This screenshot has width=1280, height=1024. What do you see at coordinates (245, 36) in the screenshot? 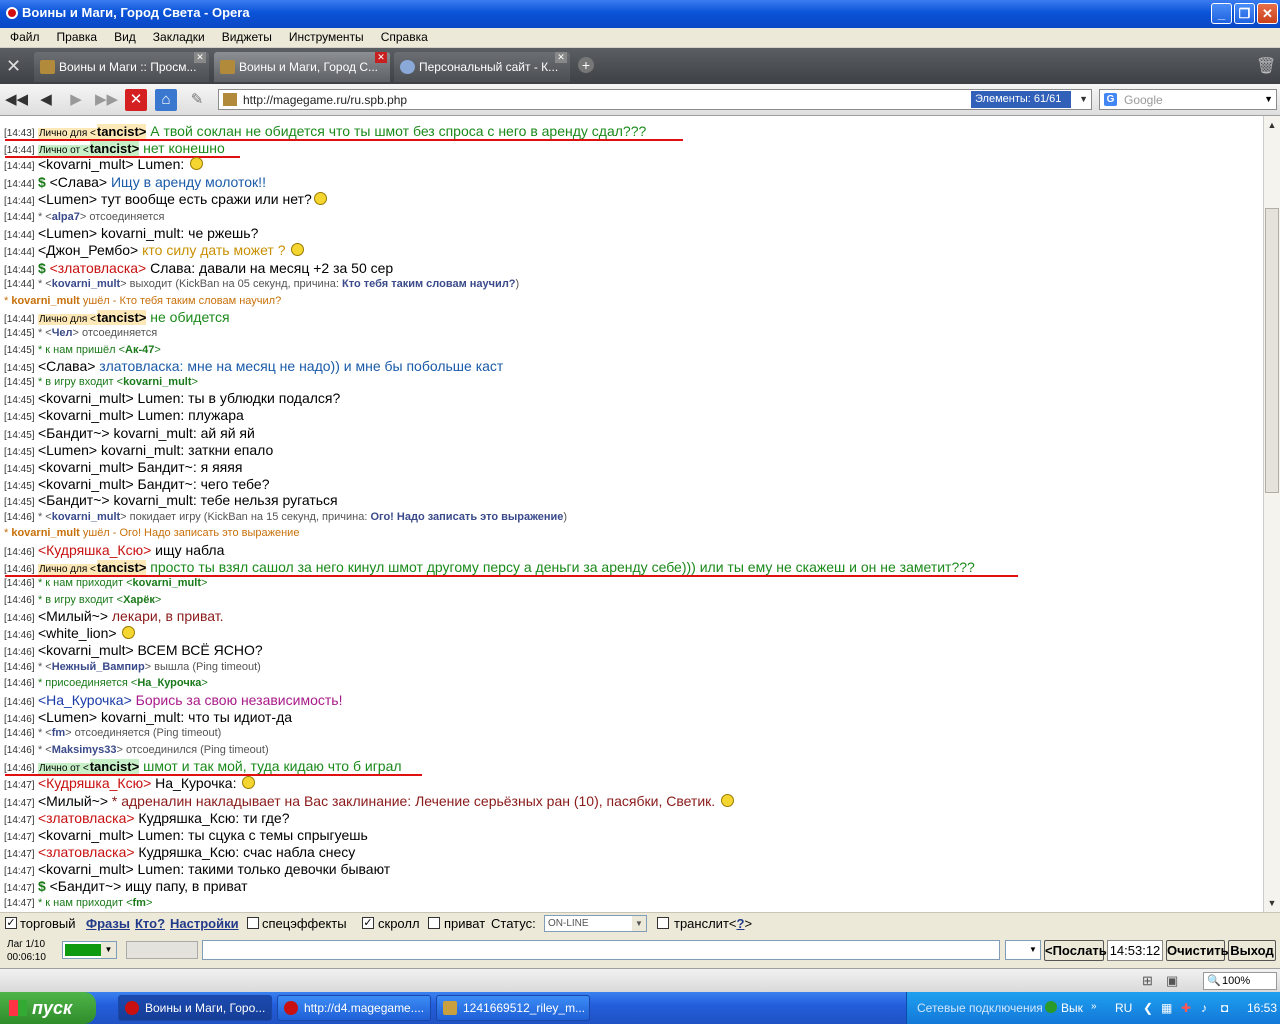
I see `menu-widgets: Виджеты` at bounding box center [245, 36].